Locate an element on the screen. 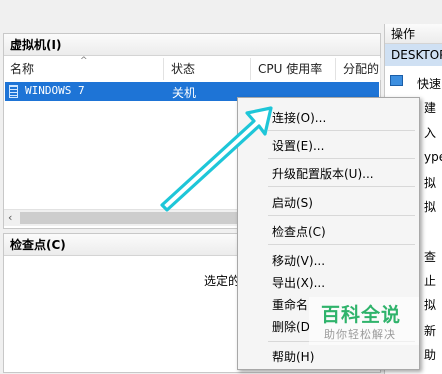  action-item-7: 查 is located at coordinates (430, 256).